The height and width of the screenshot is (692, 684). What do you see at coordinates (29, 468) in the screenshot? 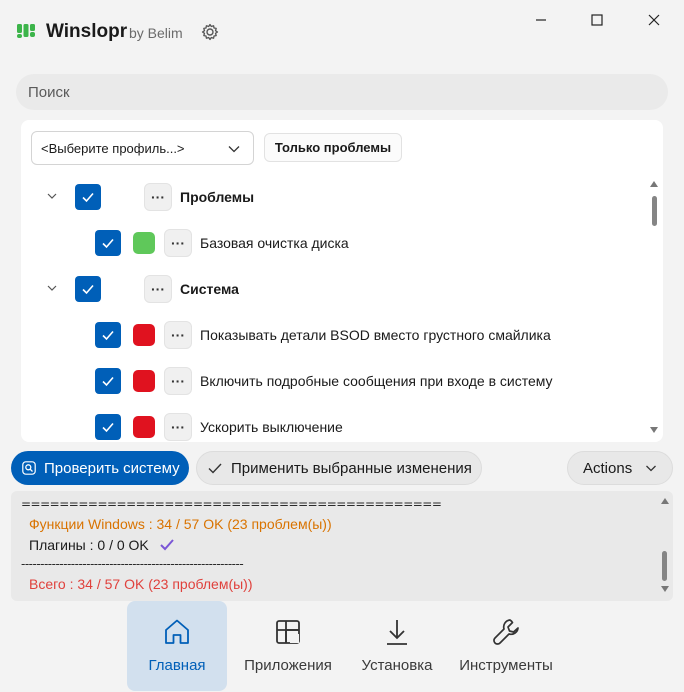
I see `search-icon` at bounding box center [29, 468].